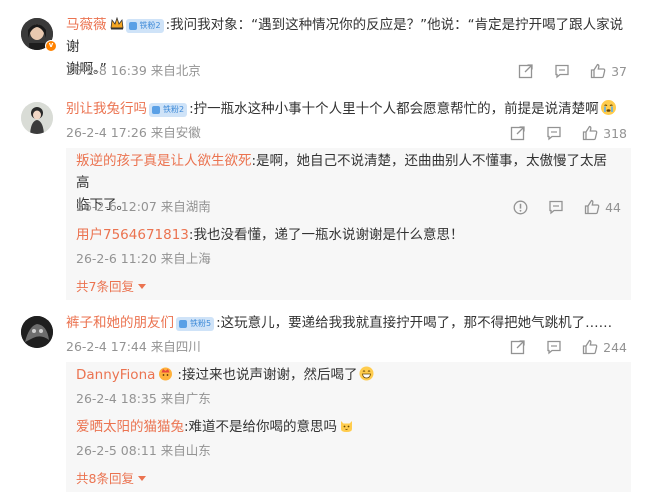 This screenshot has width=647, height=496. I want to click on reply-meta: 26-2-5 08:11 来自山东, so click(143, 450).